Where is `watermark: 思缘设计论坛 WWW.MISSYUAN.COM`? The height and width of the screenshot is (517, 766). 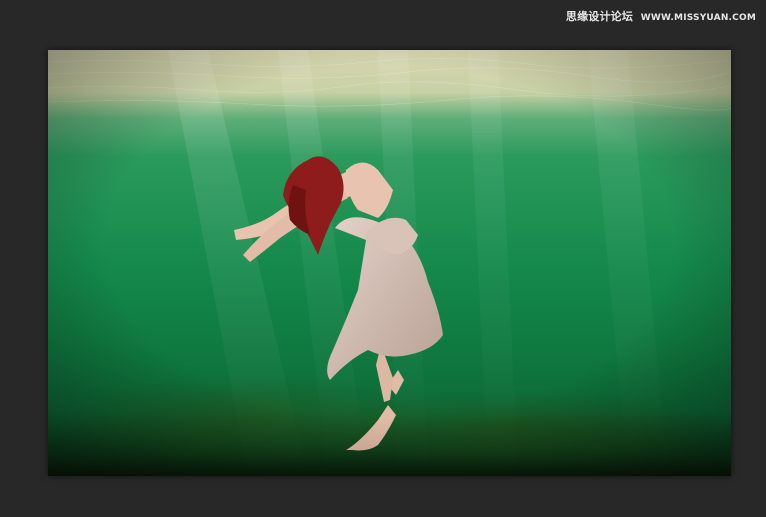
watermark: 思缘设计论坛 WWW.MISSYUAN.COM is located at coordinates (661, 16).